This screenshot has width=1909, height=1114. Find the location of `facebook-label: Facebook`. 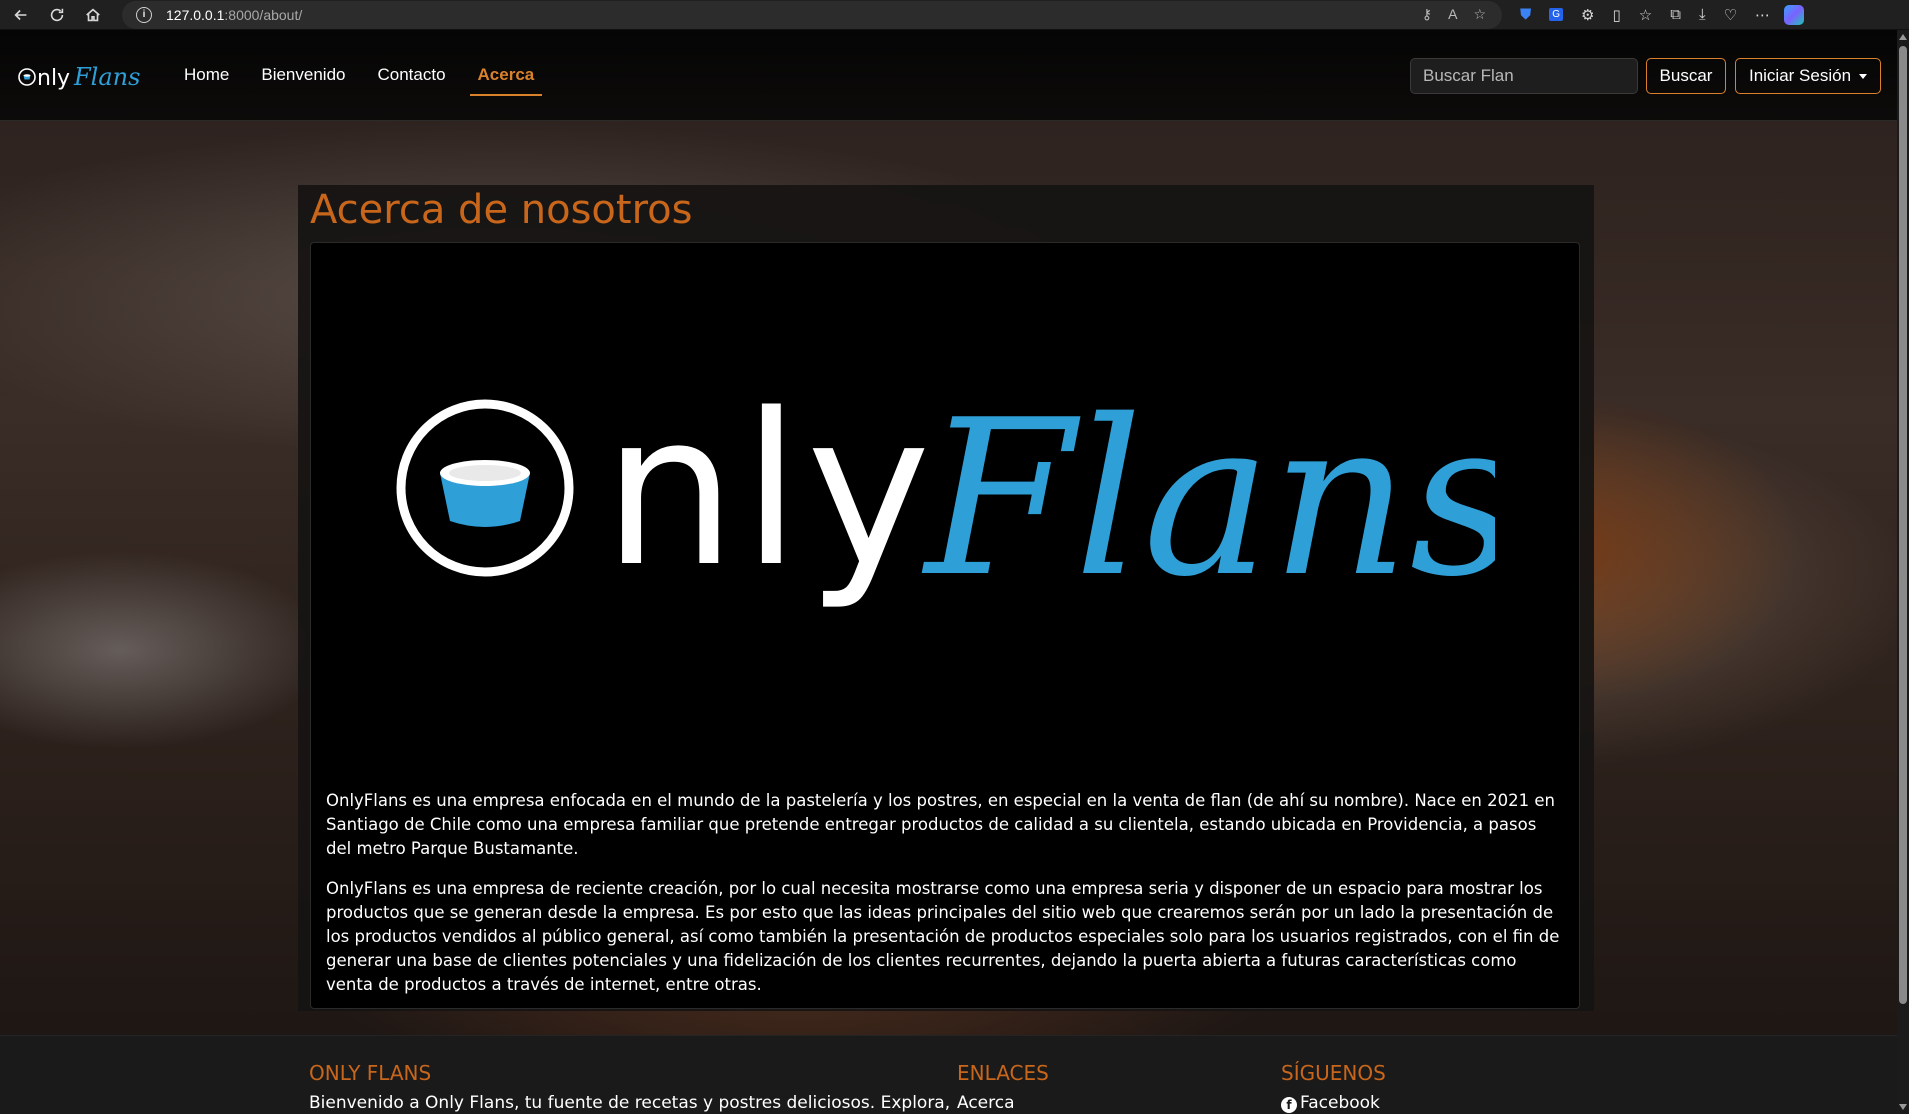

facebook-label: Facebook is located at coordinates (1340, 1103).